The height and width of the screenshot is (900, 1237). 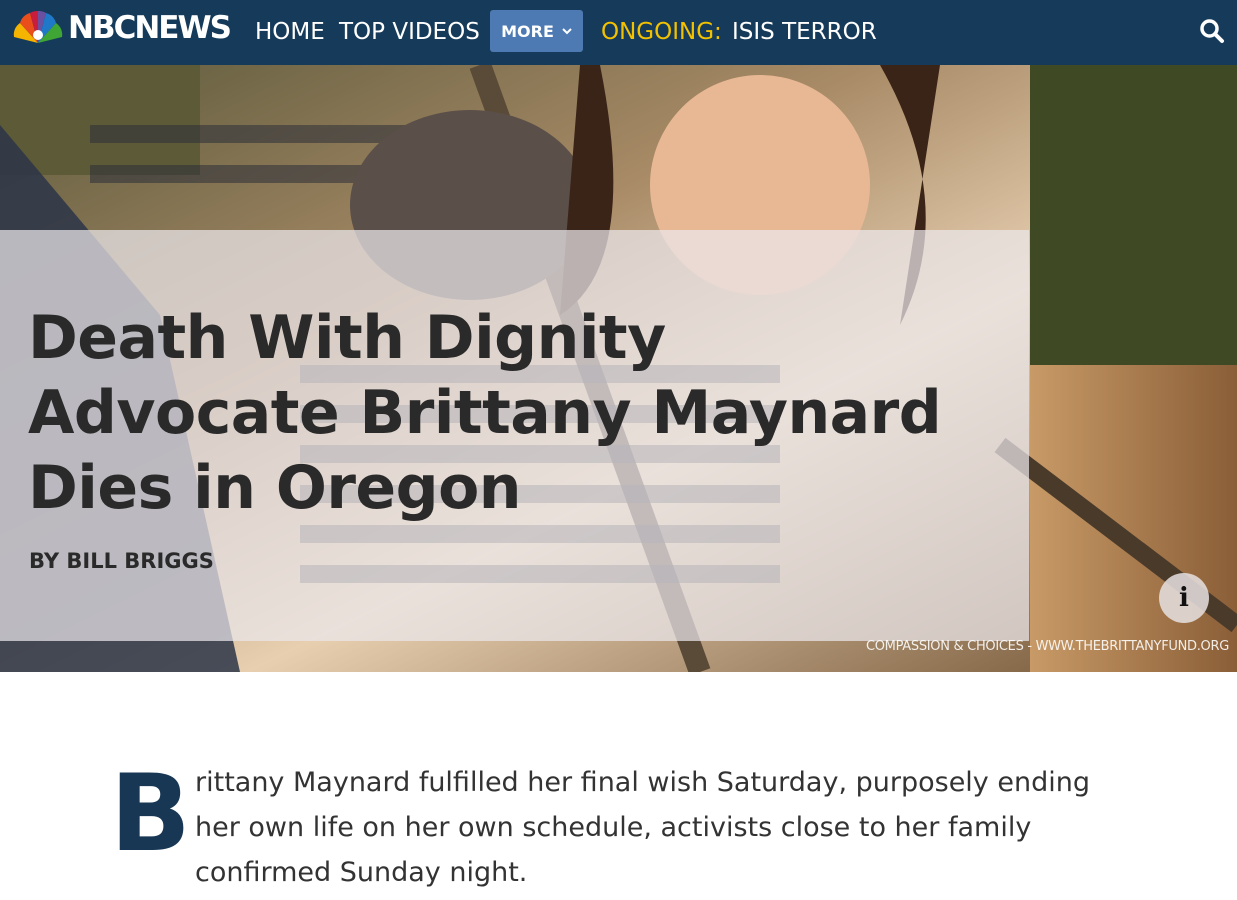 What do you see at coordinates (1212, 31) in the screenshot?
I see `search-icon` at bounding box center [1212, 31].